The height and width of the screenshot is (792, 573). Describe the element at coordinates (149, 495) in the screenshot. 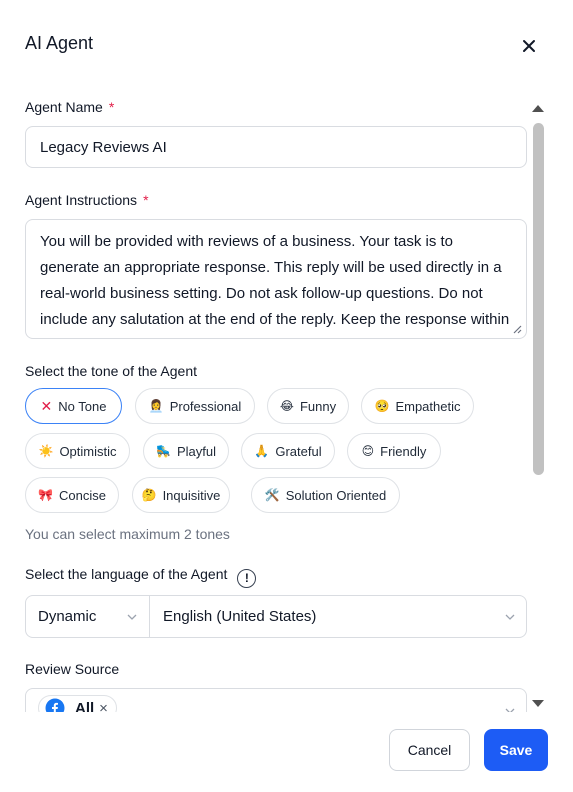

I see `tone-emoji-icon: 🤔` at that location.